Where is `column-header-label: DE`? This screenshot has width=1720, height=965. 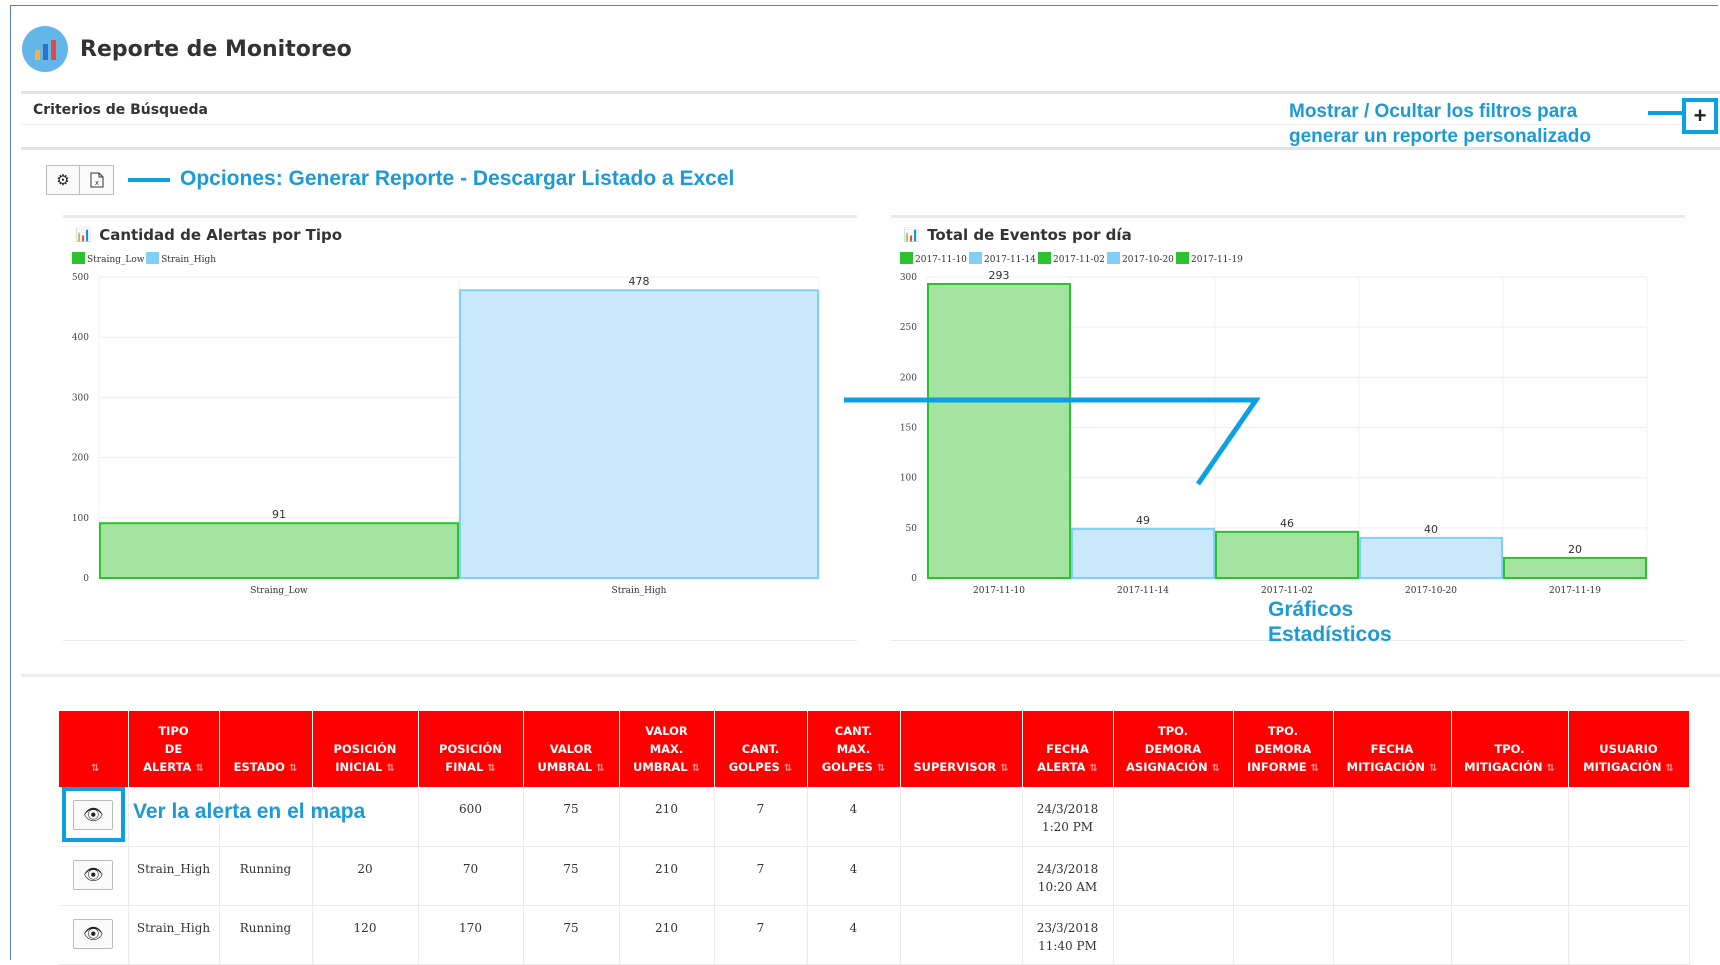 column-header-label: DE is located at coordinates (173, 749).